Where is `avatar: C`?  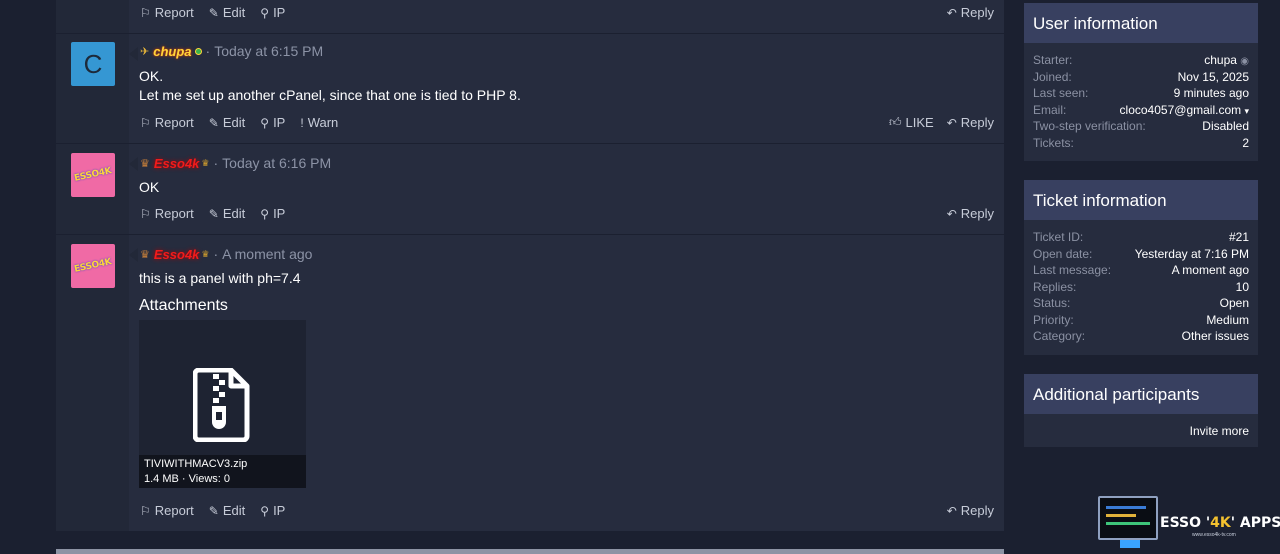
avatar: C is located at coordinates (93, 64).